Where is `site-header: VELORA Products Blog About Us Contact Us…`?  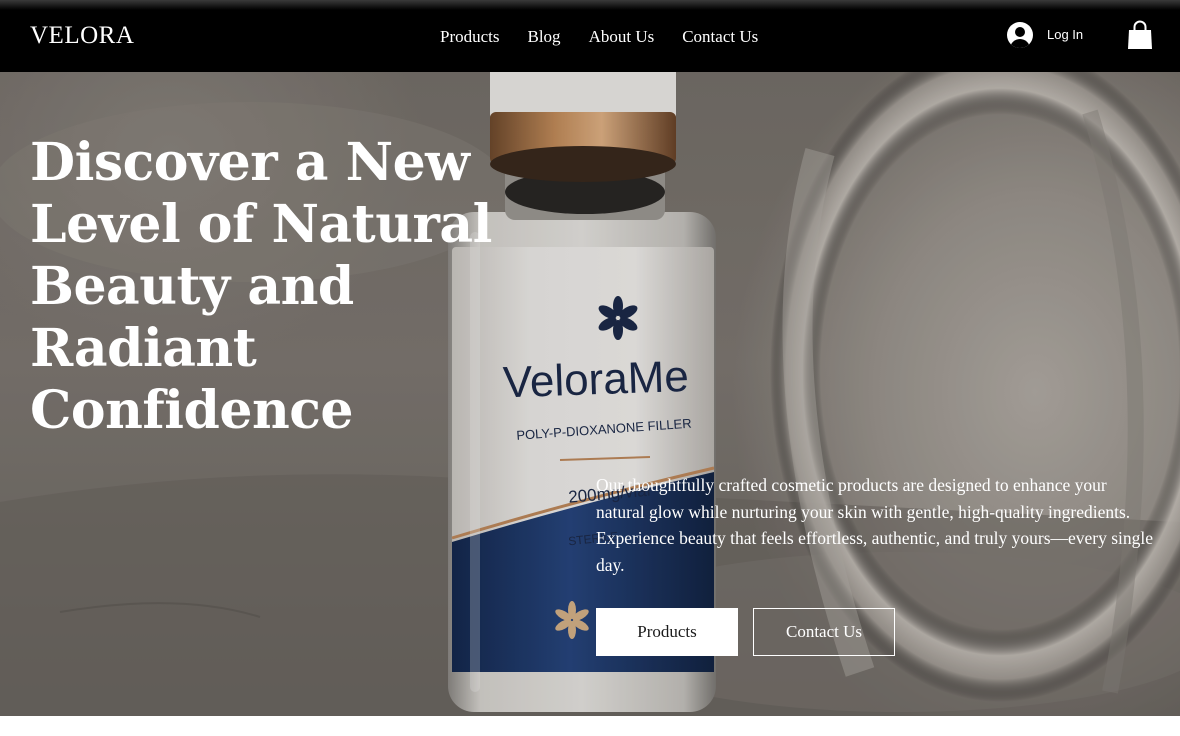 site-header: VELORA Products Blog About Us Contact Us… is located at coordinates (590, 36).